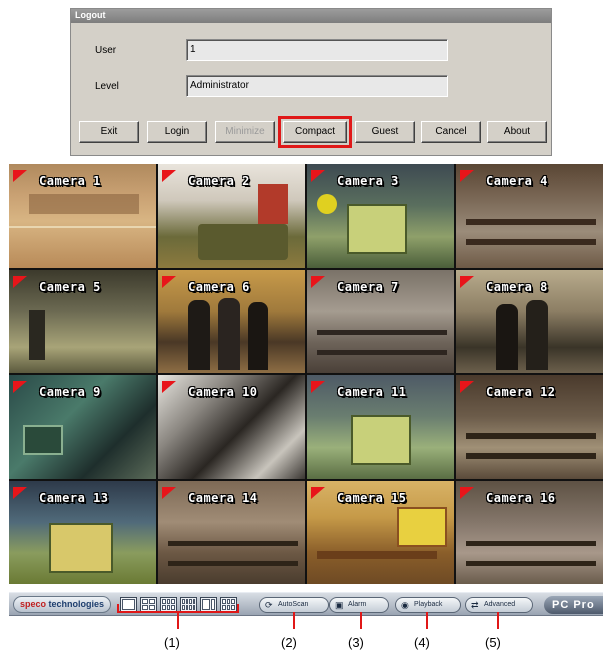  Describe the element at coordinates (118, 608) in the screenshot. I see `annotation-bracket-left` at that location.